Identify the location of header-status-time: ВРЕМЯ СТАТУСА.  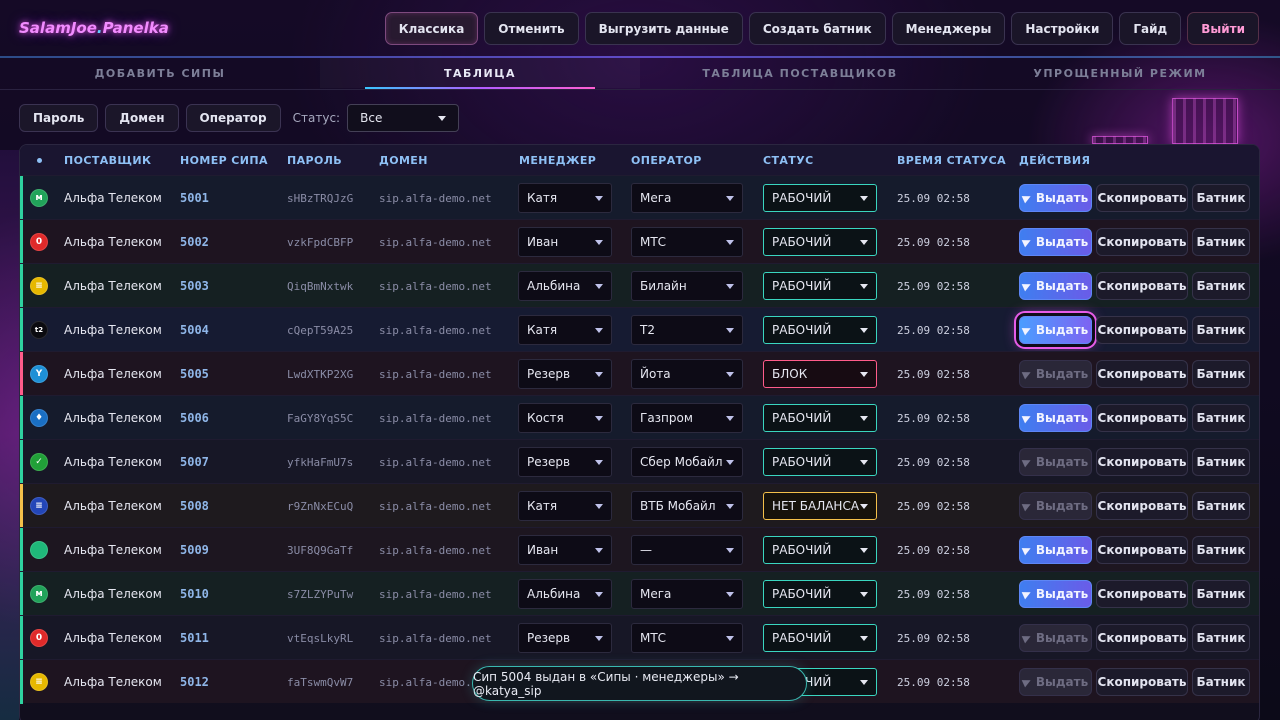
(951, 160).